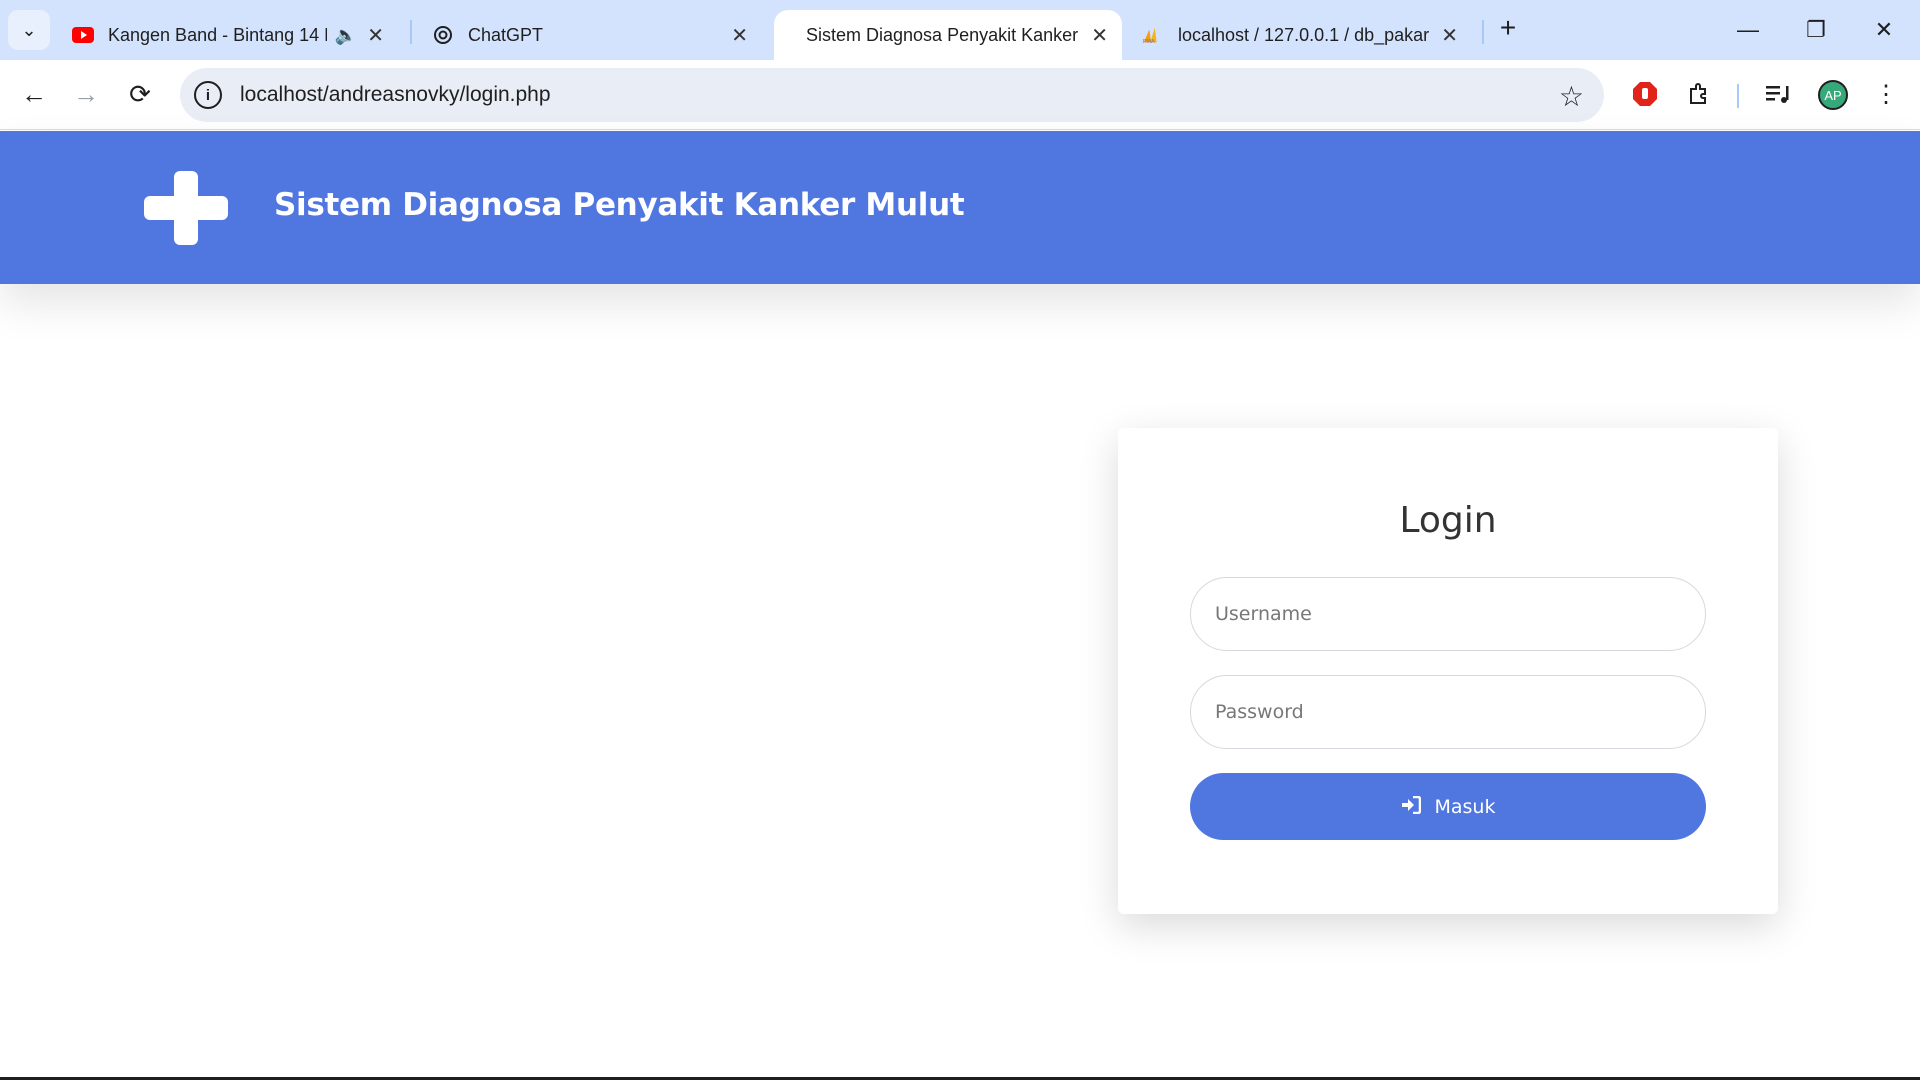 This screenshot has width=1920, height=1080. What do you see at coordinates (506, 34) in the screenshot?
I see `tab-title: ChatGPT` at bounding box center [506, 34].